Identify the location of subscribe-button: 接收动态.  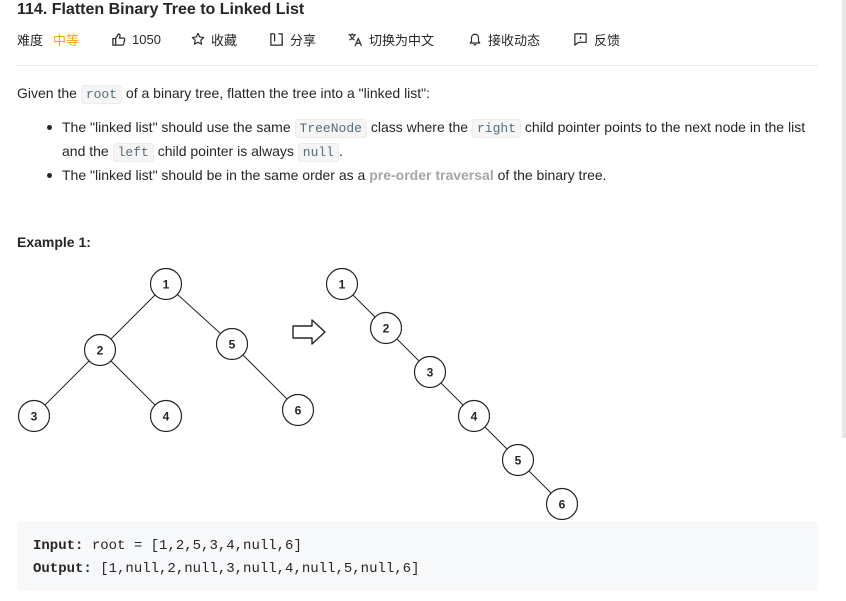
(504, 39).